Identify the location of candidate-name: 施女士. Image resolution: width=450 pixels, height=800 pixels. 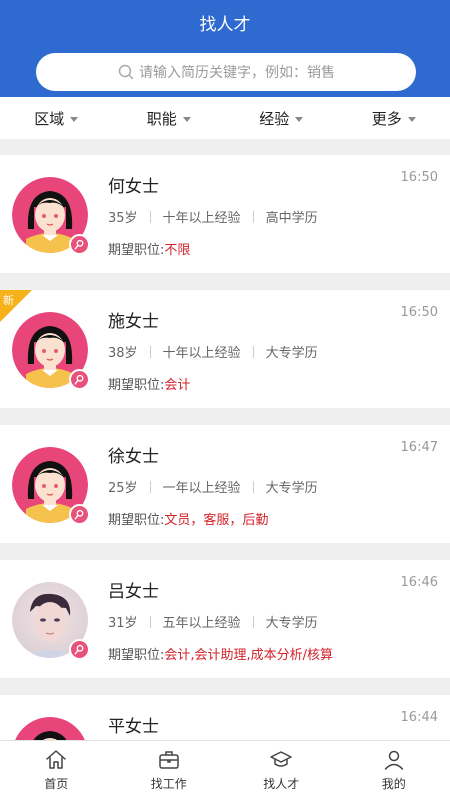
(133, 322).